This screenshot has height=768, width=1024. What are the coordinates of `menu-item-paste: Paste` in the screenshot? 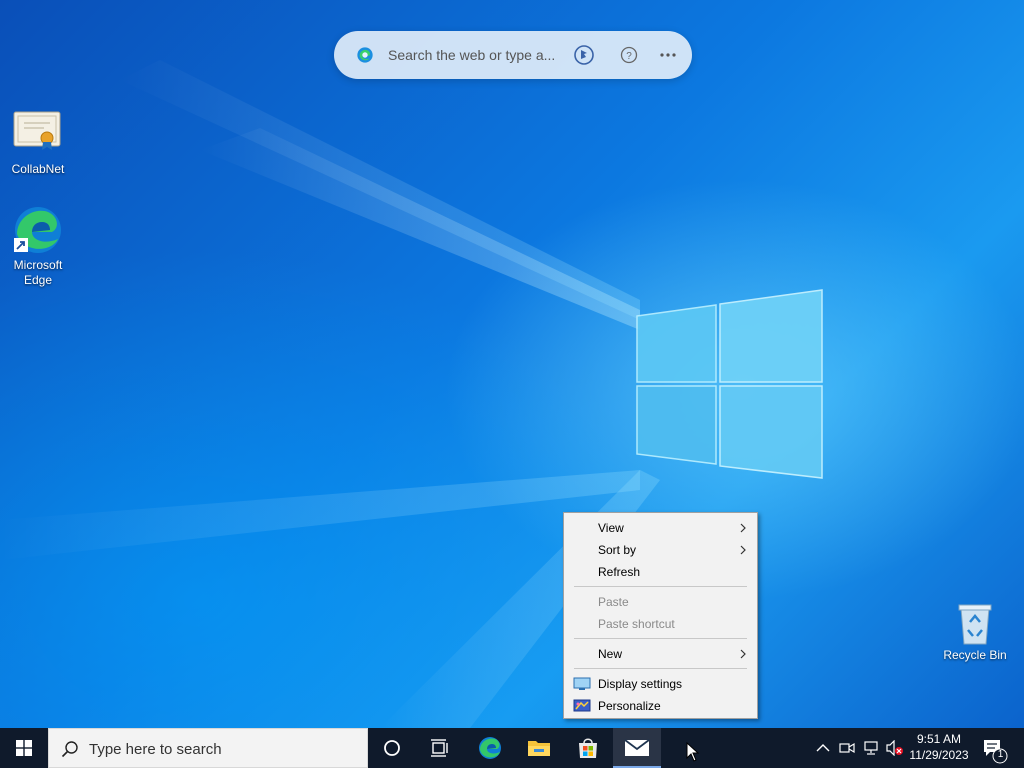 It's located at (660, 602).